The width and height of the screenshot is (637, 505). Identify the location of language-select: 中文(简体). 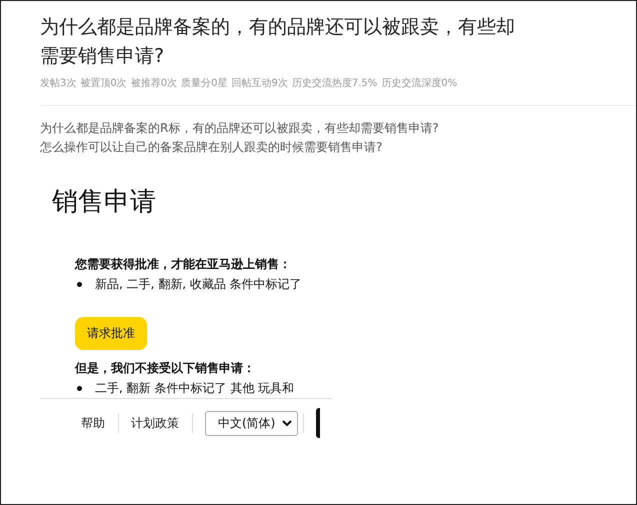
(251, 423).